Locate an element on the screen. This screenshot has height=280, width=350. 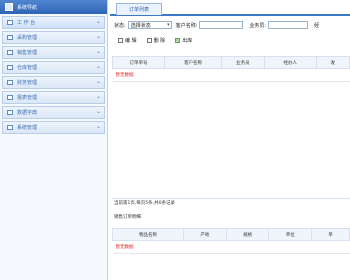
sidebar-item-label: 仓库管理 is located at coordinates (27, 68).